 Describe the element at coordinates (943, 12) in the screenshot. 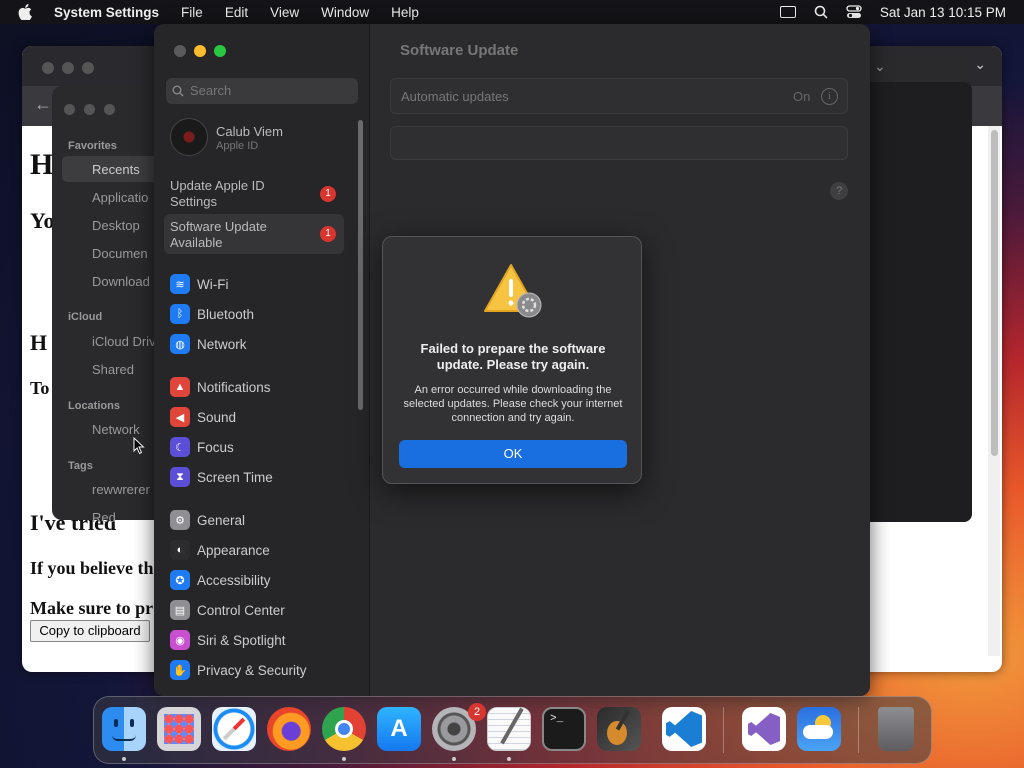

I see `menubar-clock: Sat Jan 13 10:15 PM` at that location.